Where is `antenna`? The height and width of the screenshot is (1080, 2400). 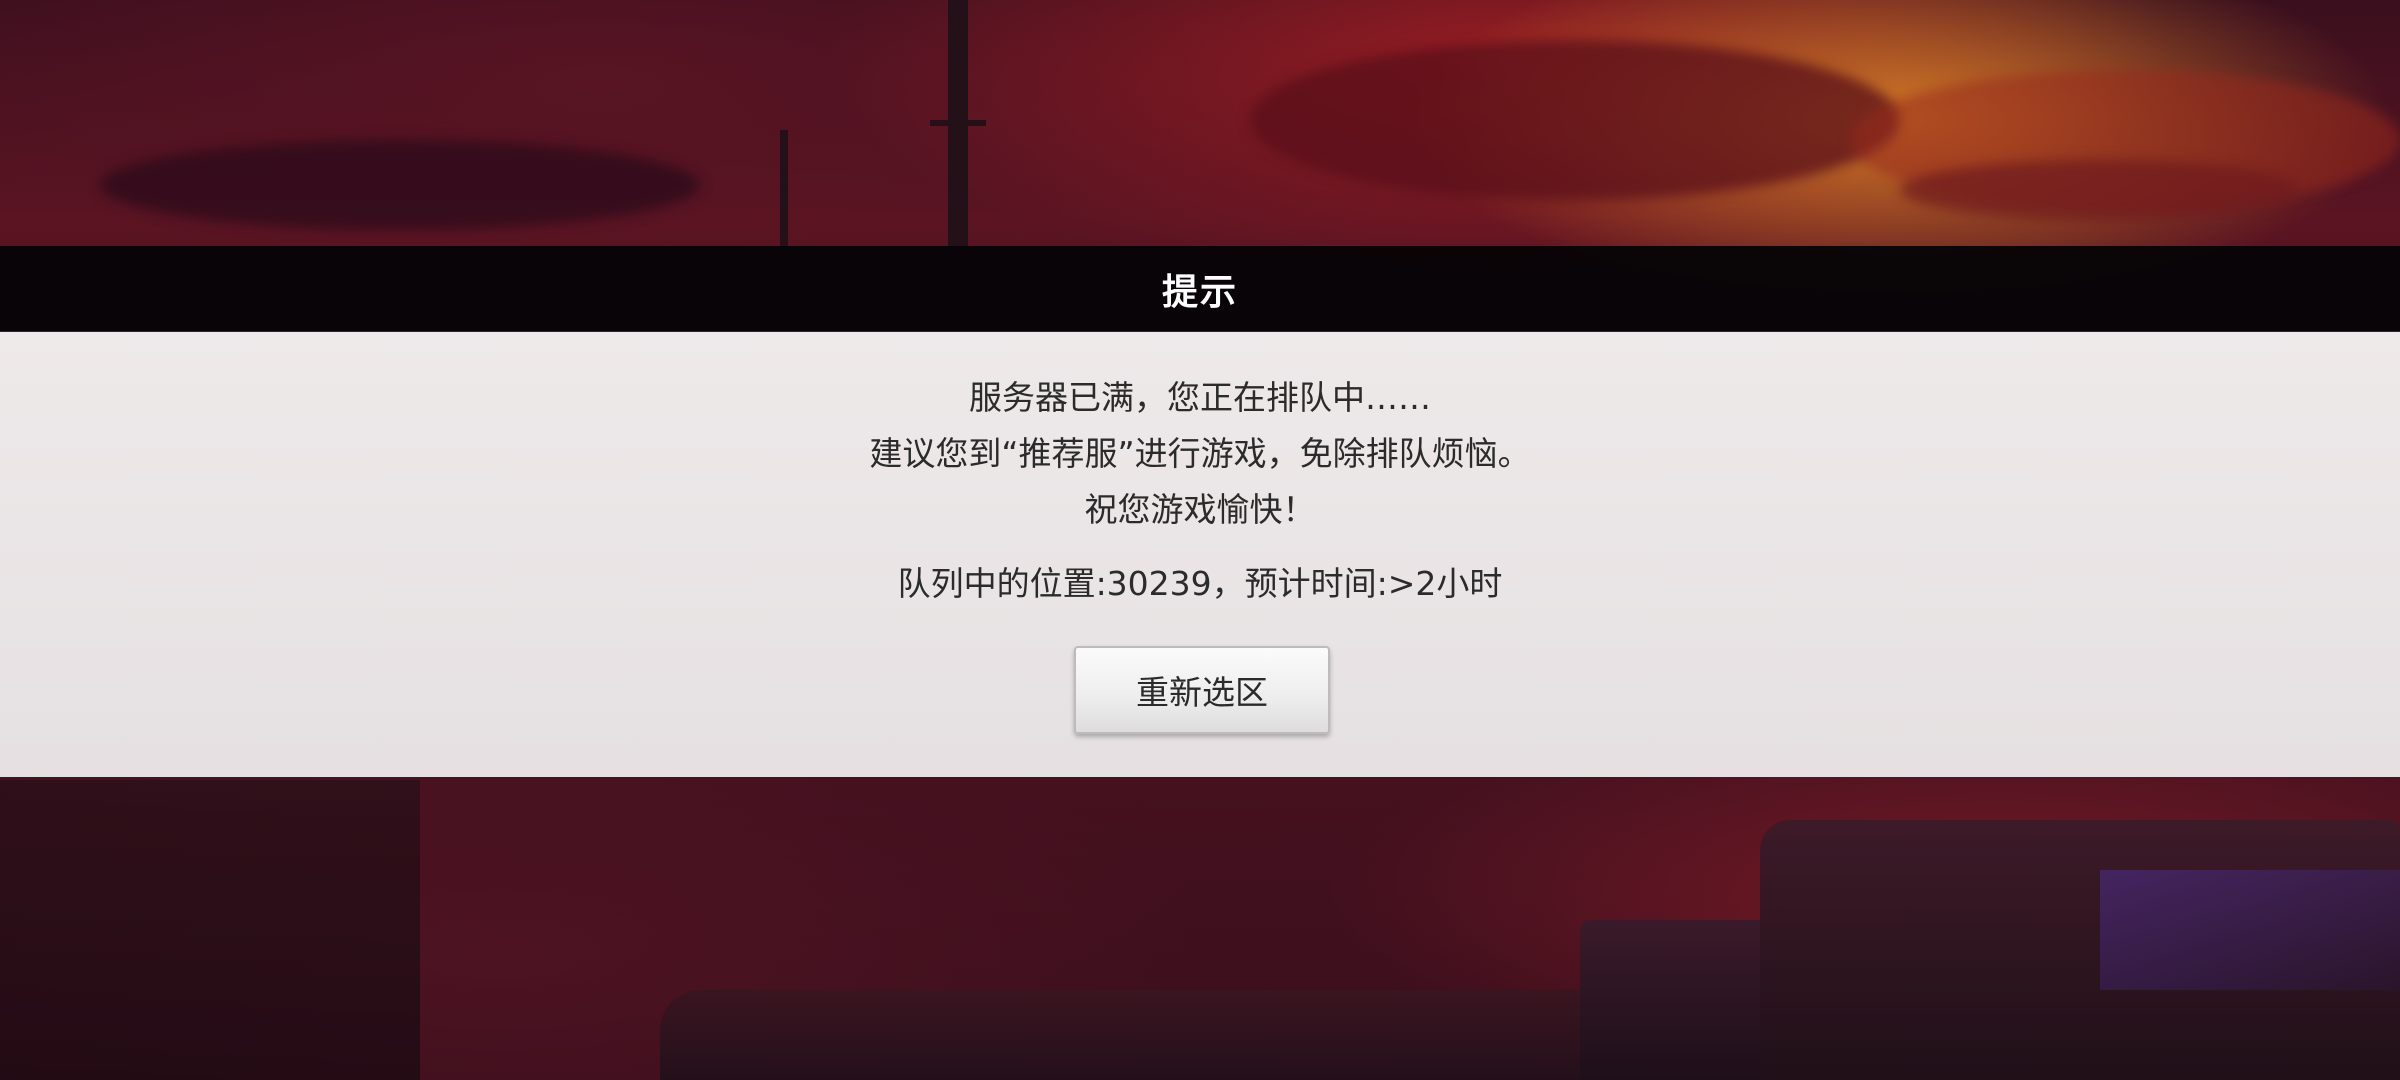 antenna is located at coordinates (784, 188).